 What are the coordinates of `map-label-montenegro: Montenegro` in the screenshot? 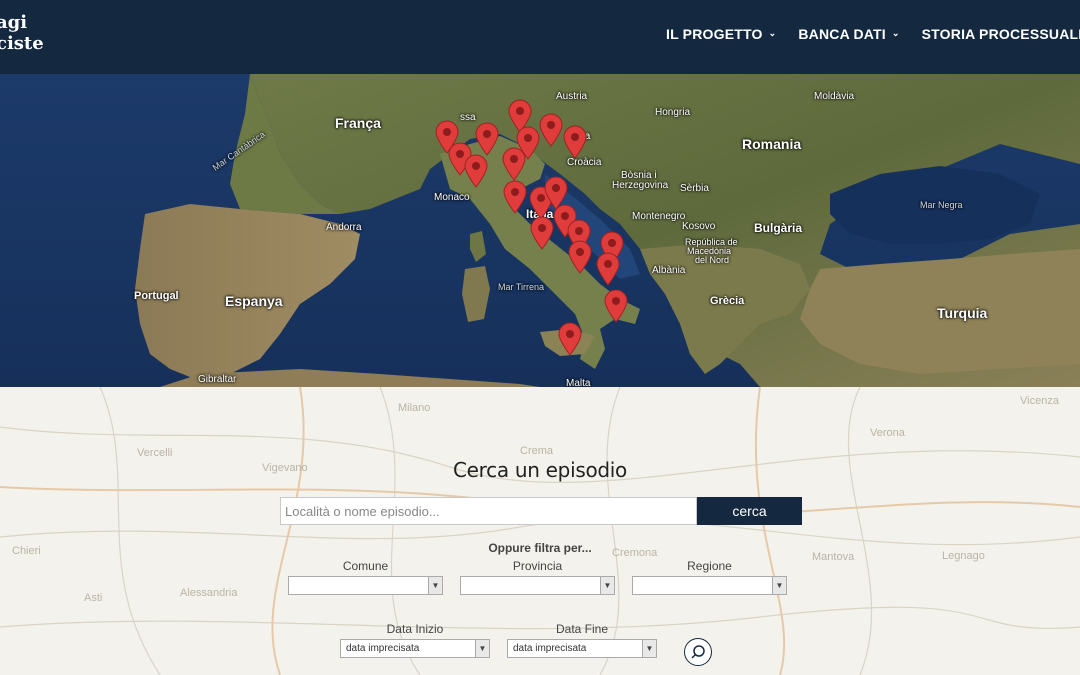 It's located at (659, 216).